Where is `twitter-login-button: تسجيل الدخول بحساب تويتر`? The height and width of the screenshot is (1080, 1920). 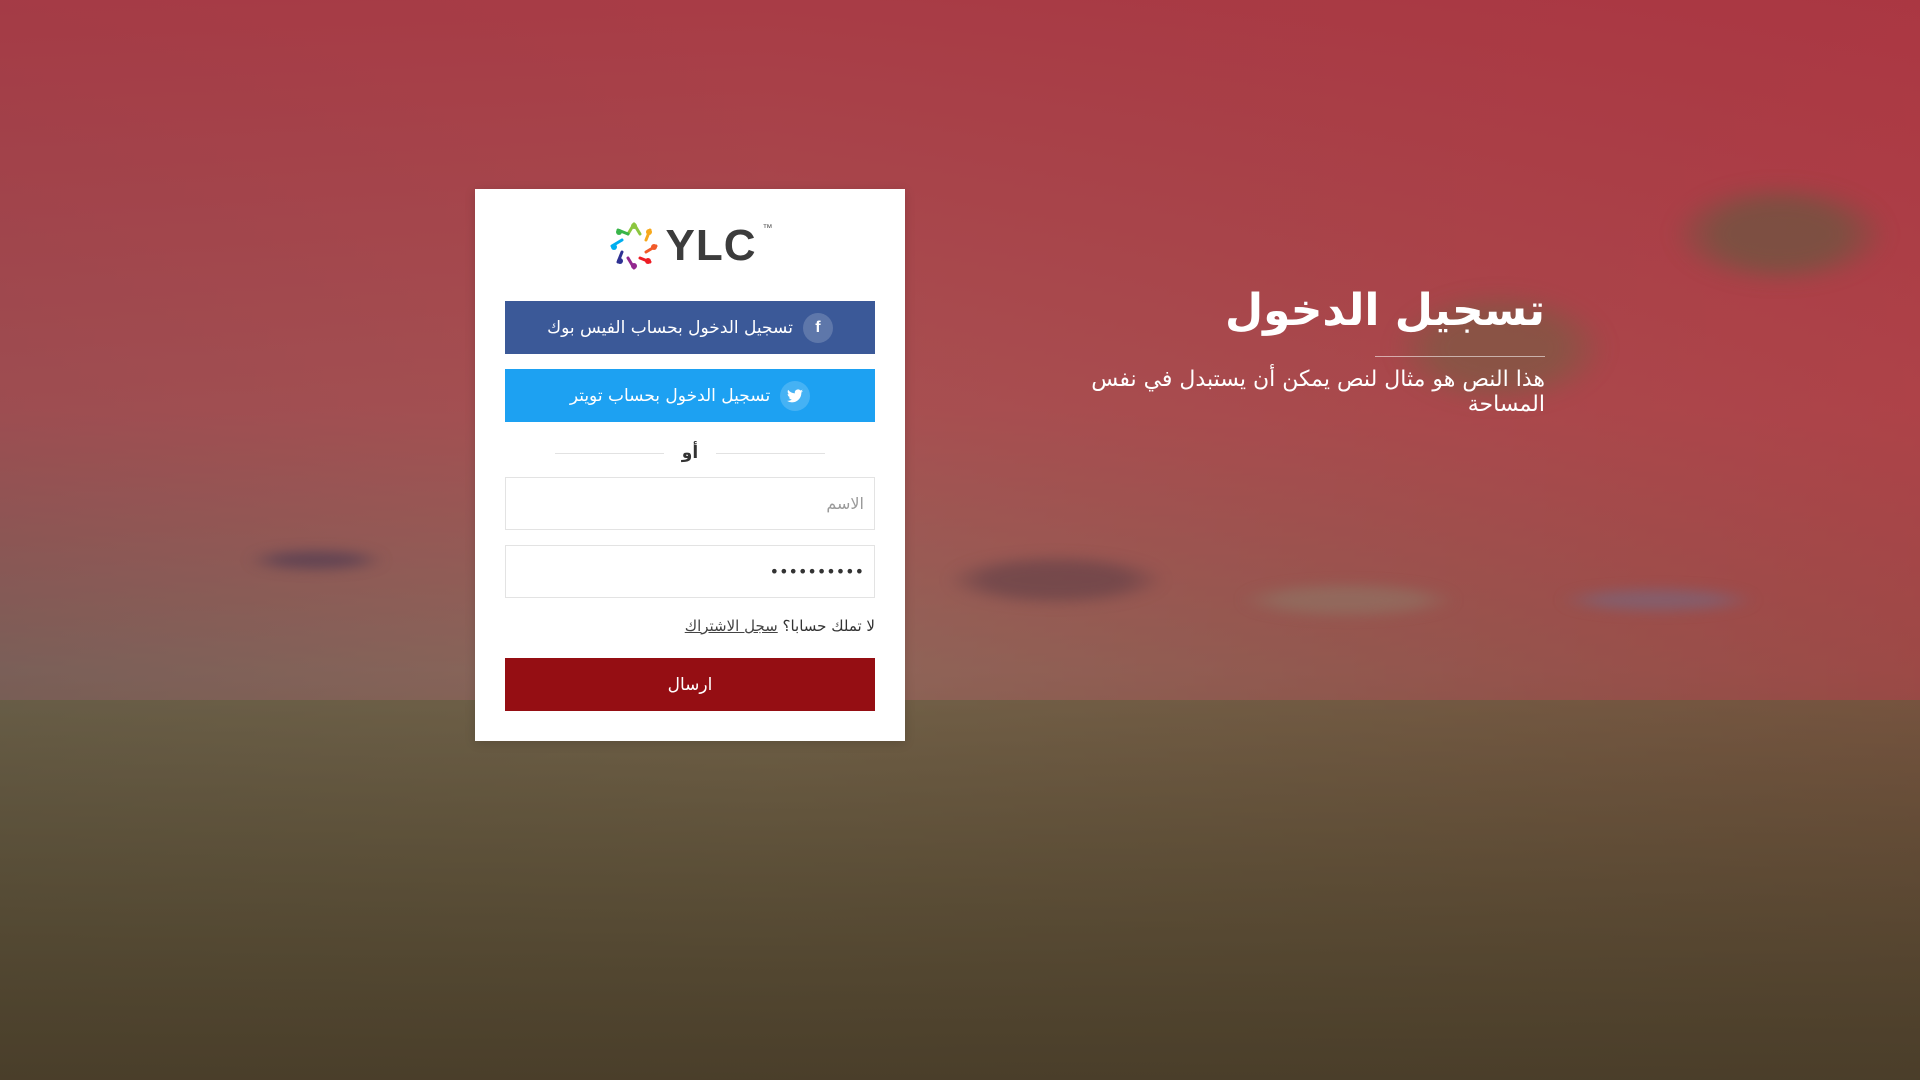 twitter-login-button: تسجيل الدخول بحساب تويتر is located at coordinates (690, 395).